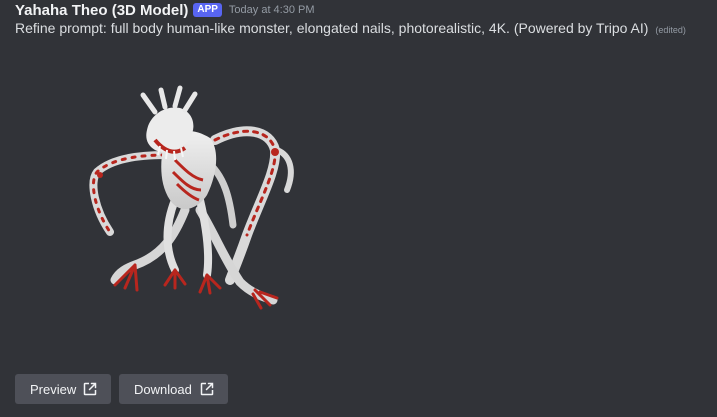 This screenshot has width=717, height=417. I want to click on download-button: Download, so click(173, 389).